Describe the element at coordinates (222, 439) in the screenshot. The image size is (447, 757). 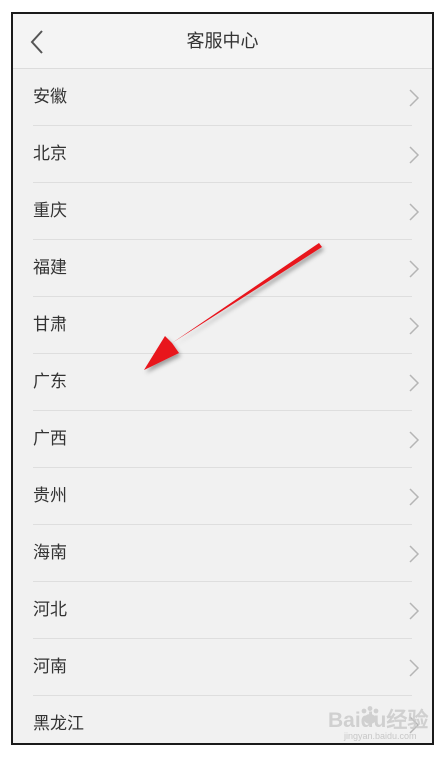
I see `list-item: 广西` at that location.